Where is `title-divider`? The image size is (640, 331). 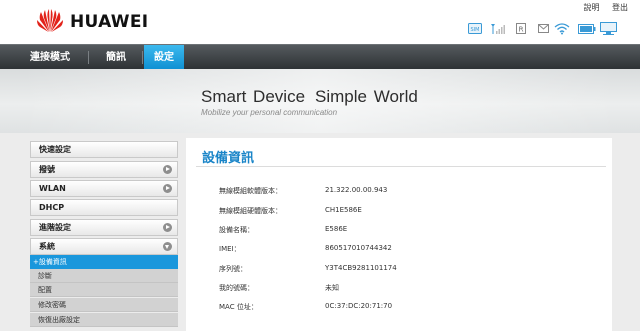
title-divider is located at coordinates (401, 166).